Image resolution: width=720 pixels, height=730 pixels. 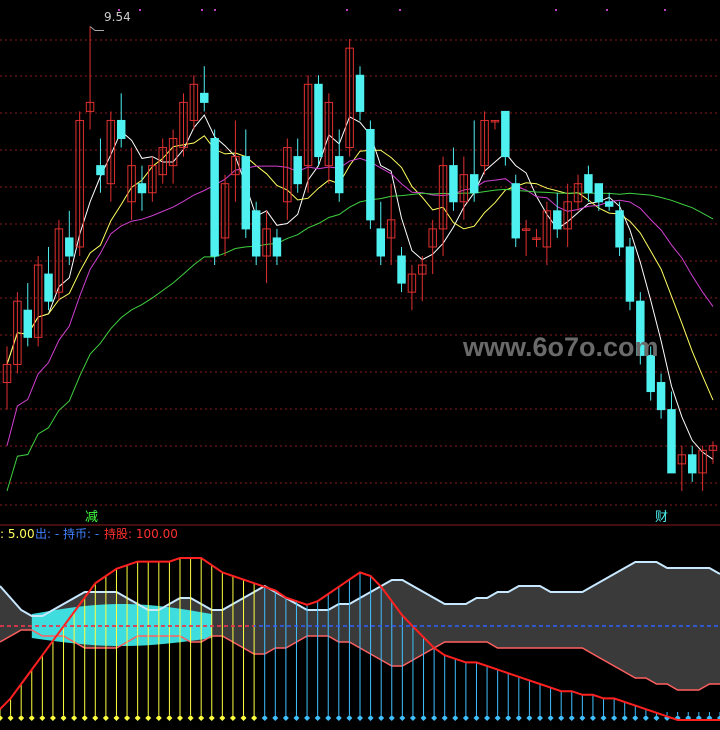 What do you see at coordinates (81, 533) in the screenshot?
I see `legend-cash: 持币: -` at bounding box center [81, 533].